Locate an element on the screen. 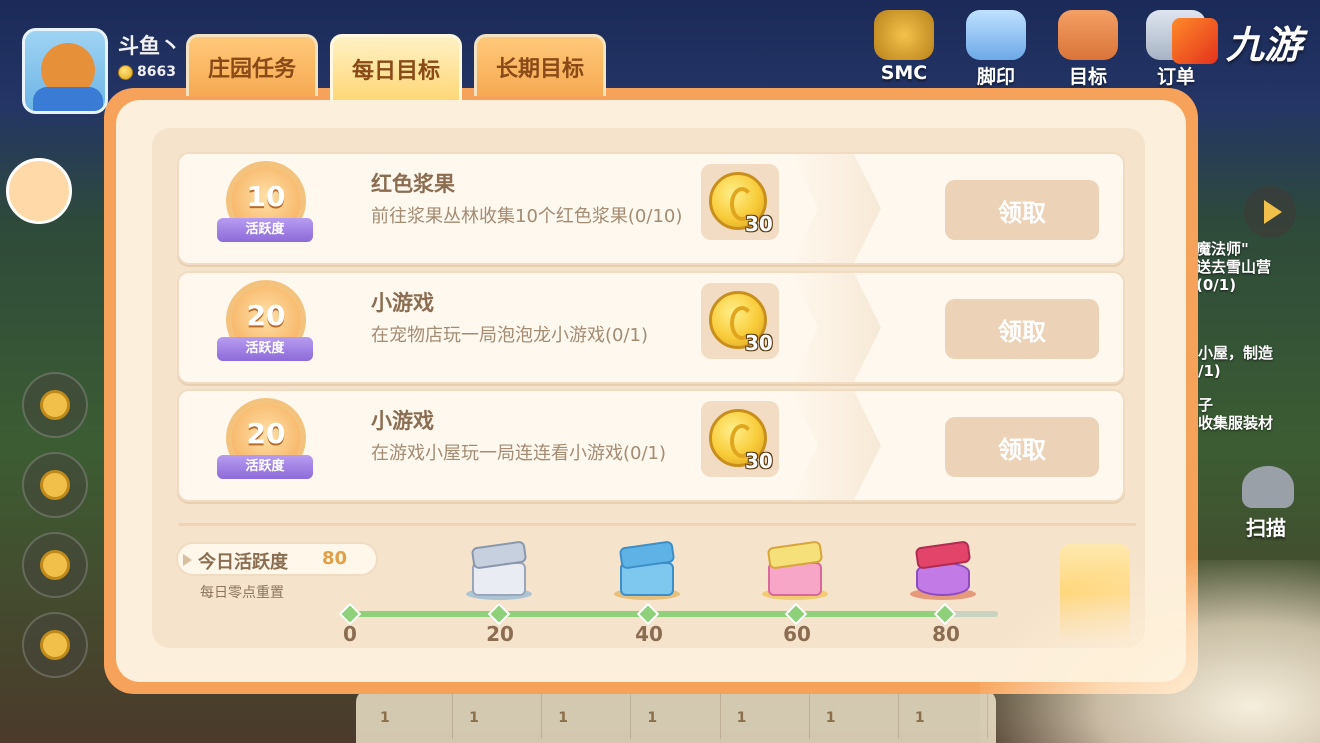 Image resolution: width=1320 pixels, height=743 pixels. right-quest-3: 子 收集服装材 is located at coordinates (1235, 414).